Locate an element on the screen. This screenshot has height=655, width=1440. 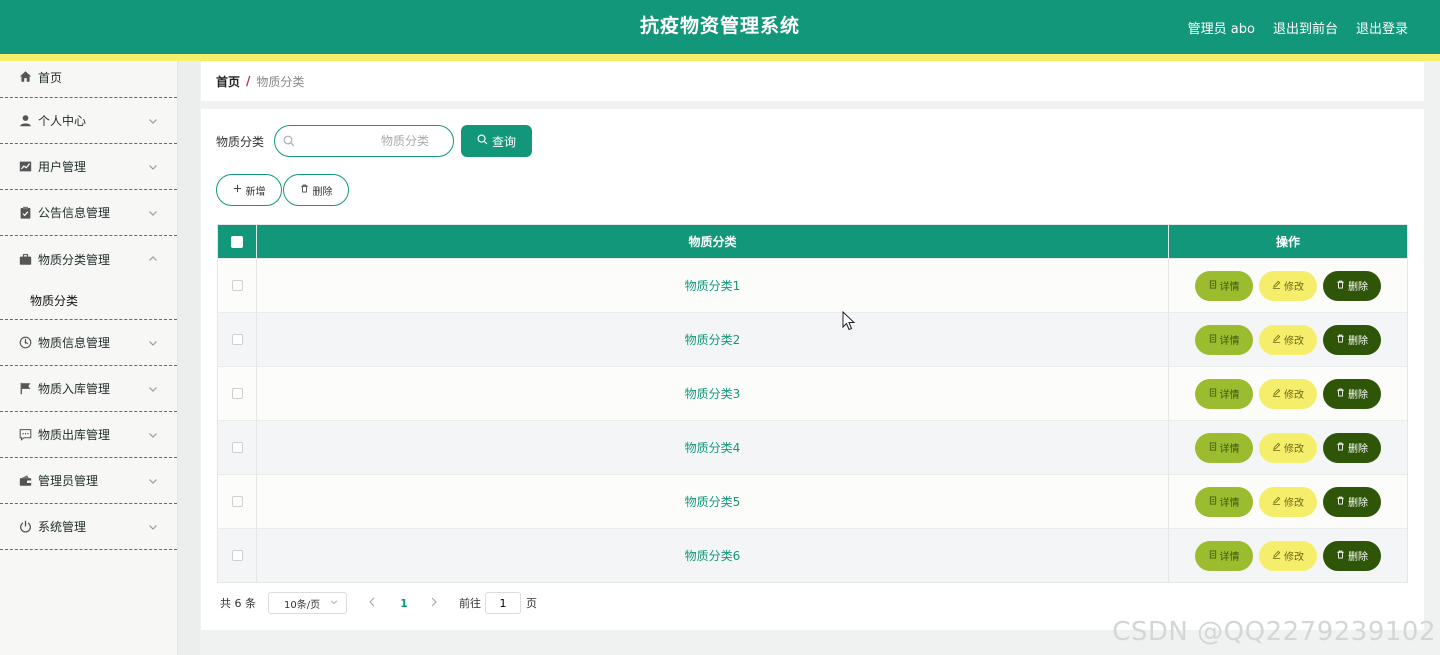
table-row: 物质分类5 详情 修改 删除 is located at coordinates (812, 501).